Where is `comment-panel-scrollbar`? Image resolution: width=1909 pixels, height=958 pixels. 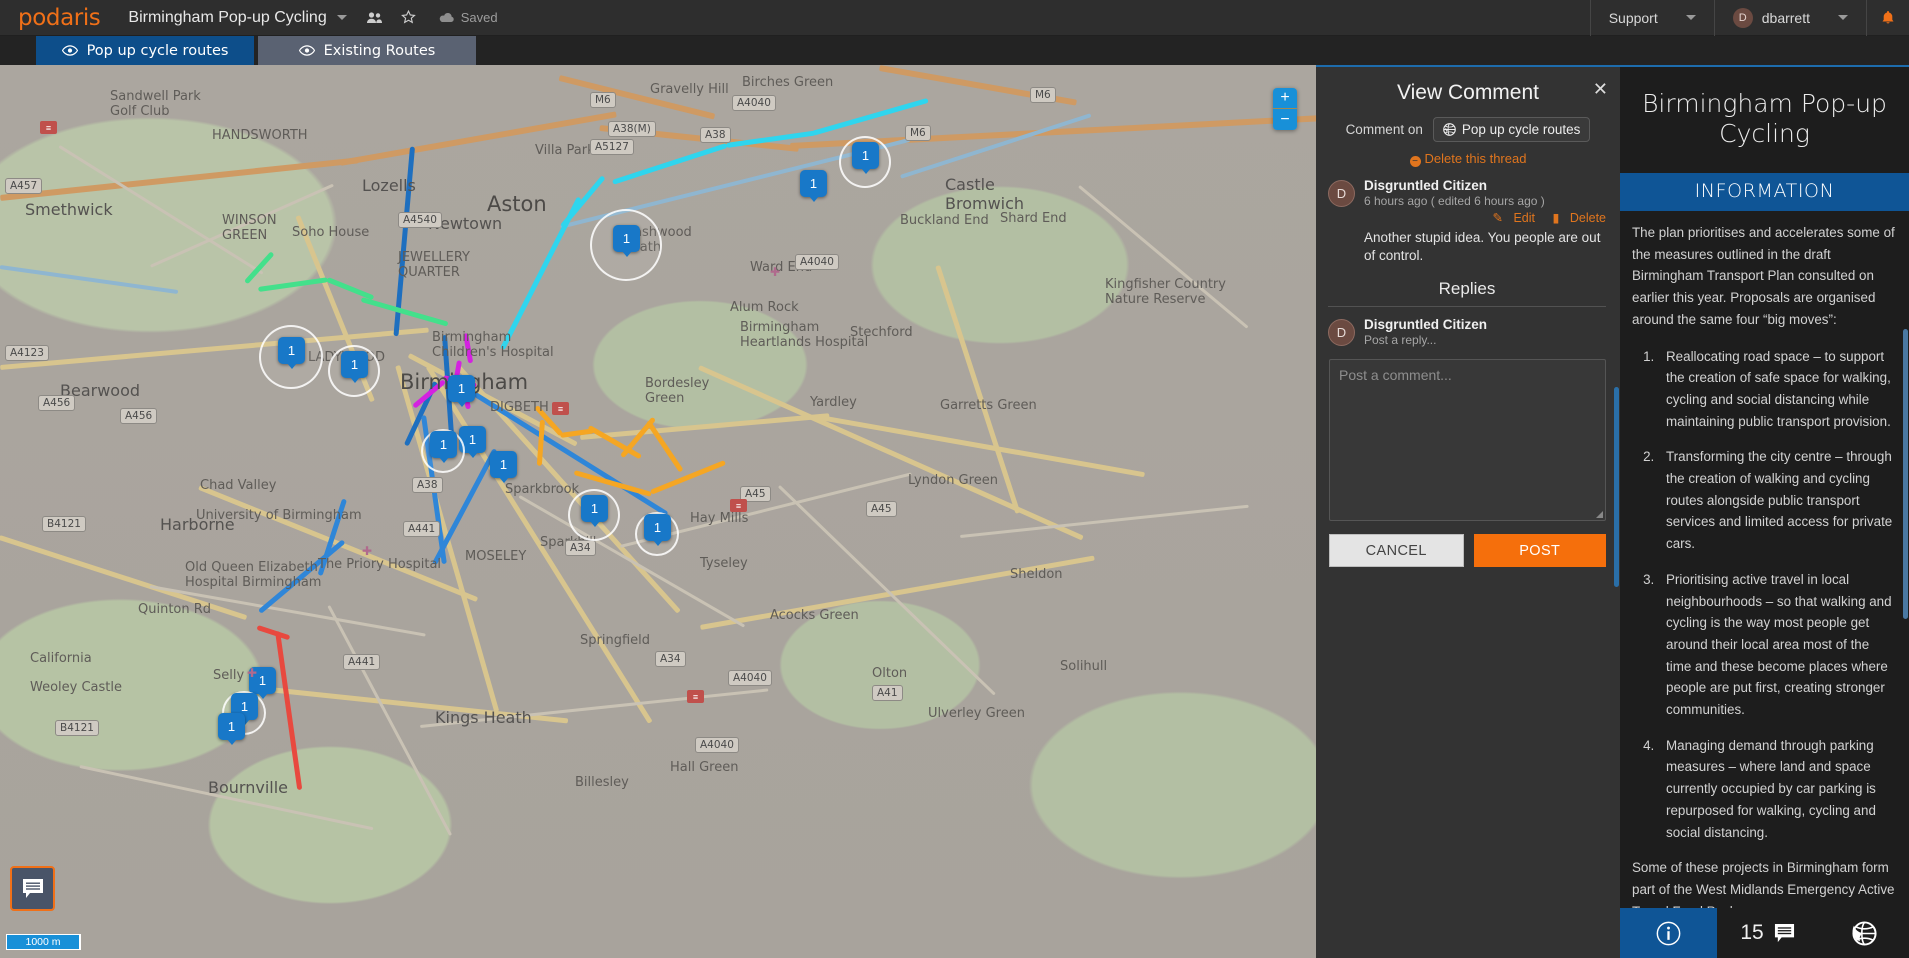
comment-panel-scrollbar is located at coordinates (1616, 487).